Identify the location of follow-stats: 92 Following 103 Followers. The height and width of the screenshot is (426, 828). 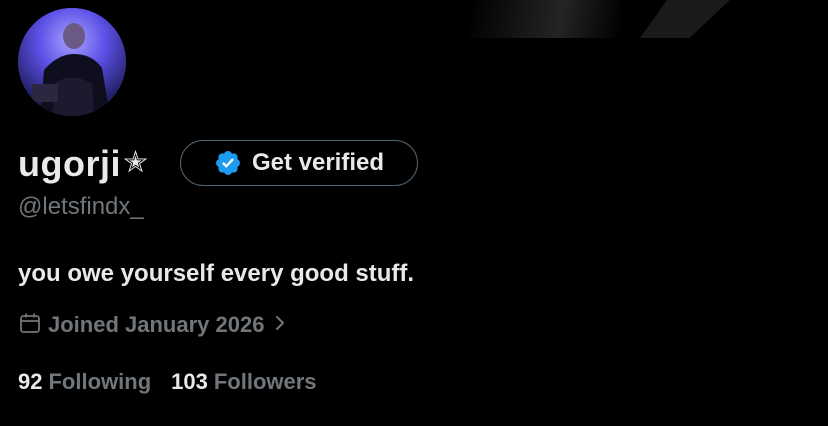
(177, 382).